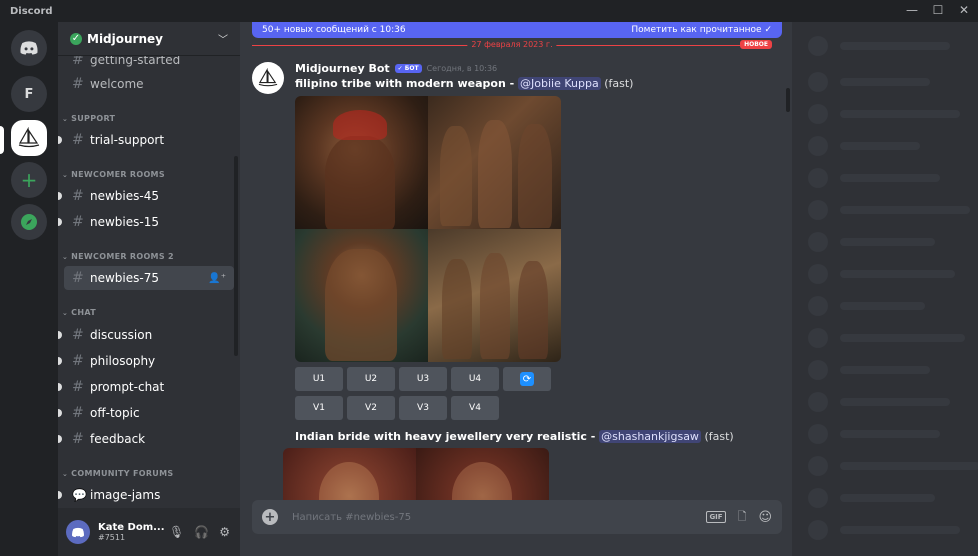 This screenshot has height=556, width=978. Describe the element at coordinates (124, 222) in the screenshot. I see `channel-label: newbies-15` at that location.